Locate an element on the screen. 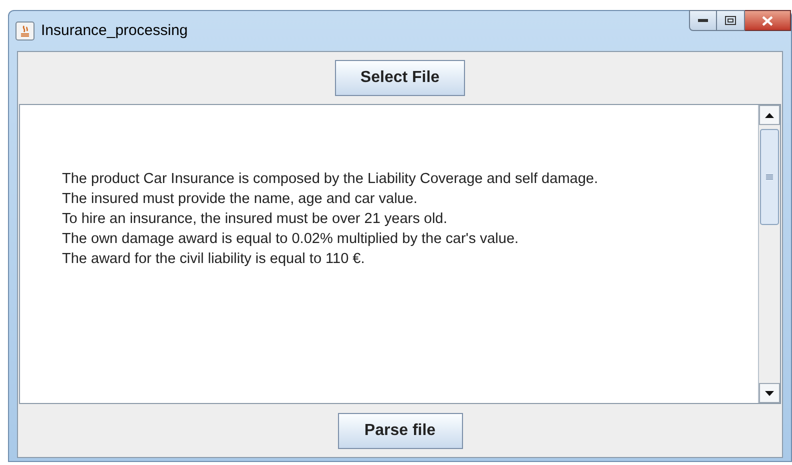 This screenshot has width=792, height=465. maximize-button is located at coordinates (731, 20).